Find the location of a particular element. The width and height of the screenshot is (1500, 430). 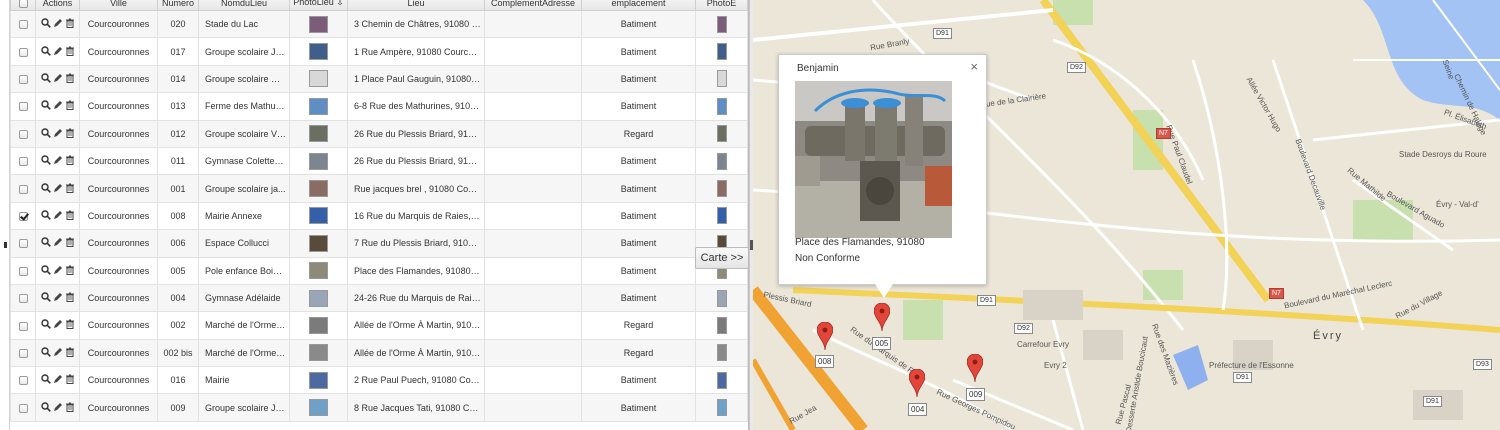

map-marker-label-009: 009 is located at coordinates (976, 394).